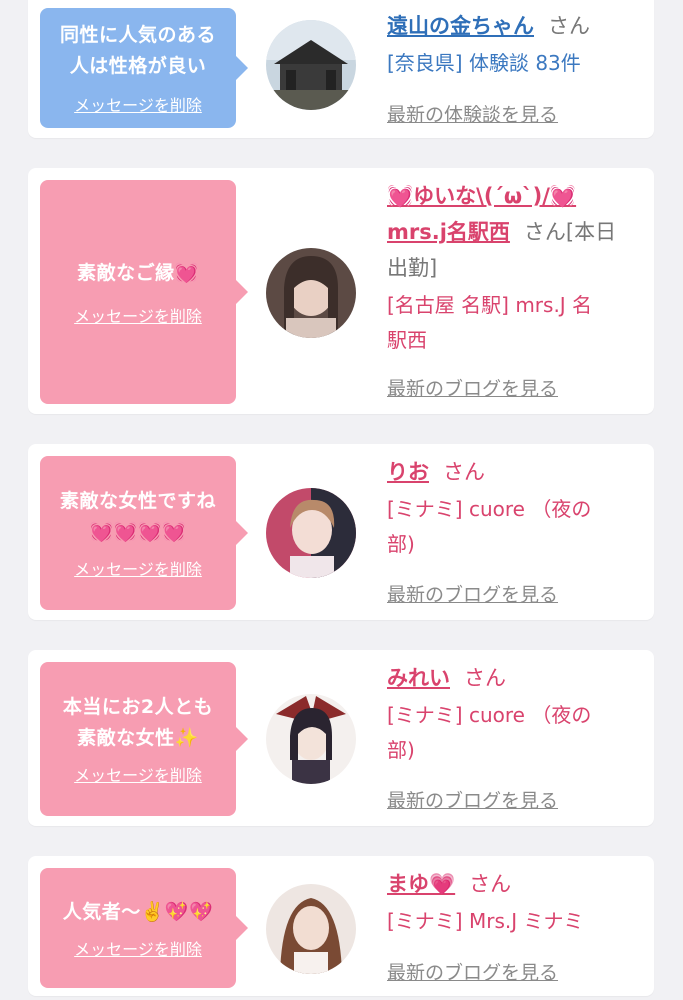 The image size is (683, 1000). I want to click on profile-name-link: 💓ゆいな\(´ω`)/💓, so click(481, 196).